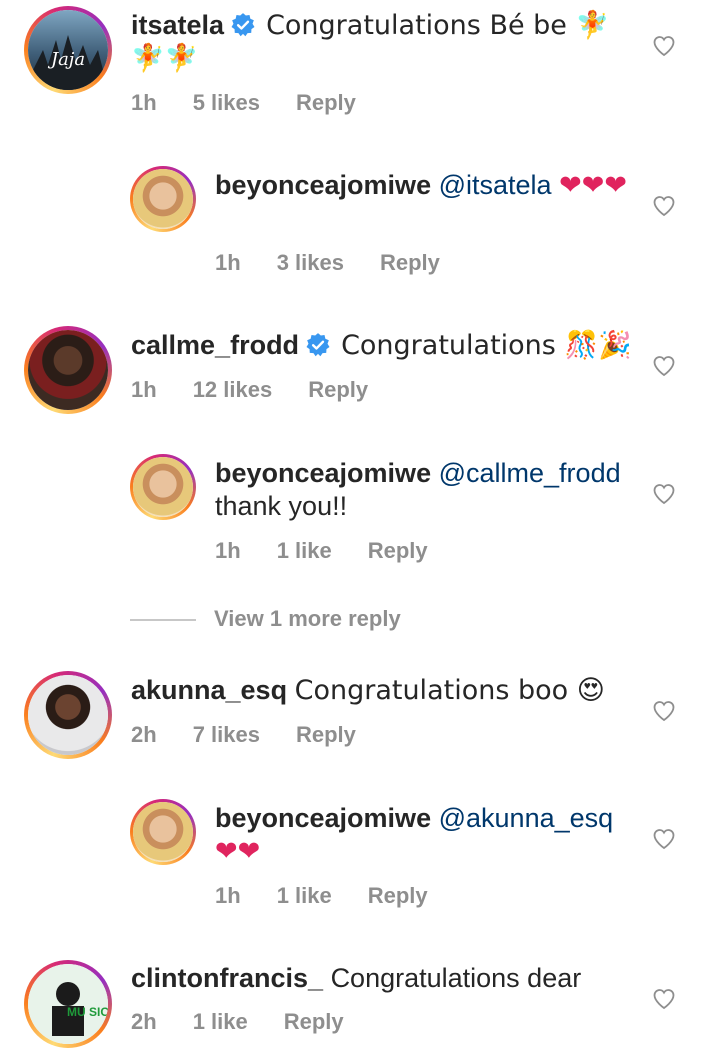 This screenshot has height=1048, width=720. I want to click on comment-meta: 2h 7 likes Reply, so click(261, 735).